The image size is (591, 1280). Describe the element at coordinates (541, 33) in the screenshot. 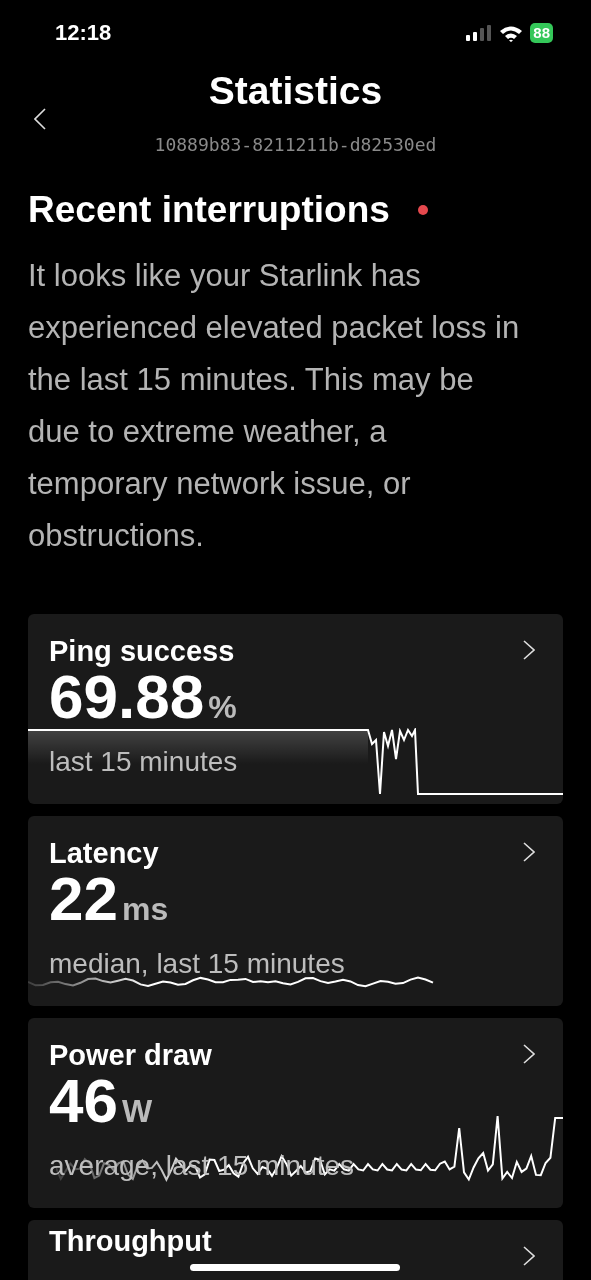

I see `battery-level: 88` at that location.